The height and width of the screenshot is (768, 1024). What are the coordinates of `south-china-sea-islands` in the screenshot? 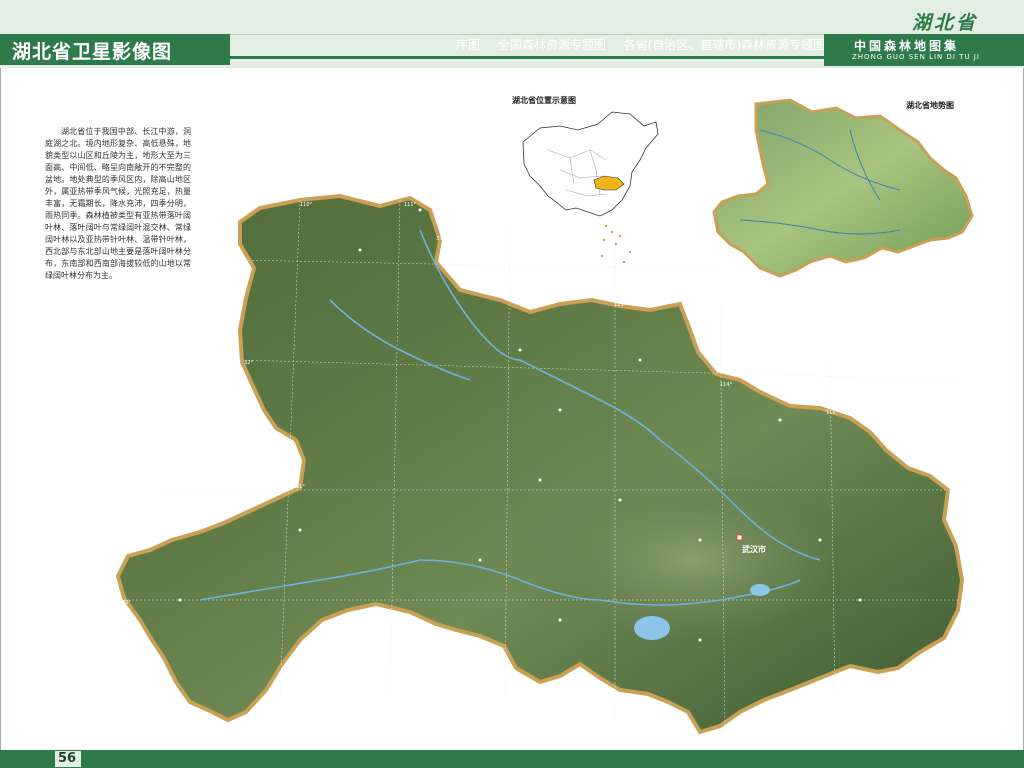 It's located at (616, 244).